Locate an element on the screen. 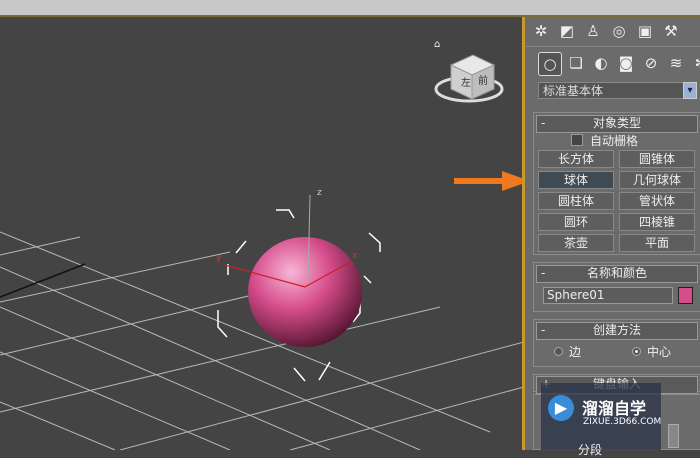 The width and height of the screenshot is (700, 458). cone-button: 圆锥体 is located at coordinates (657, 159).